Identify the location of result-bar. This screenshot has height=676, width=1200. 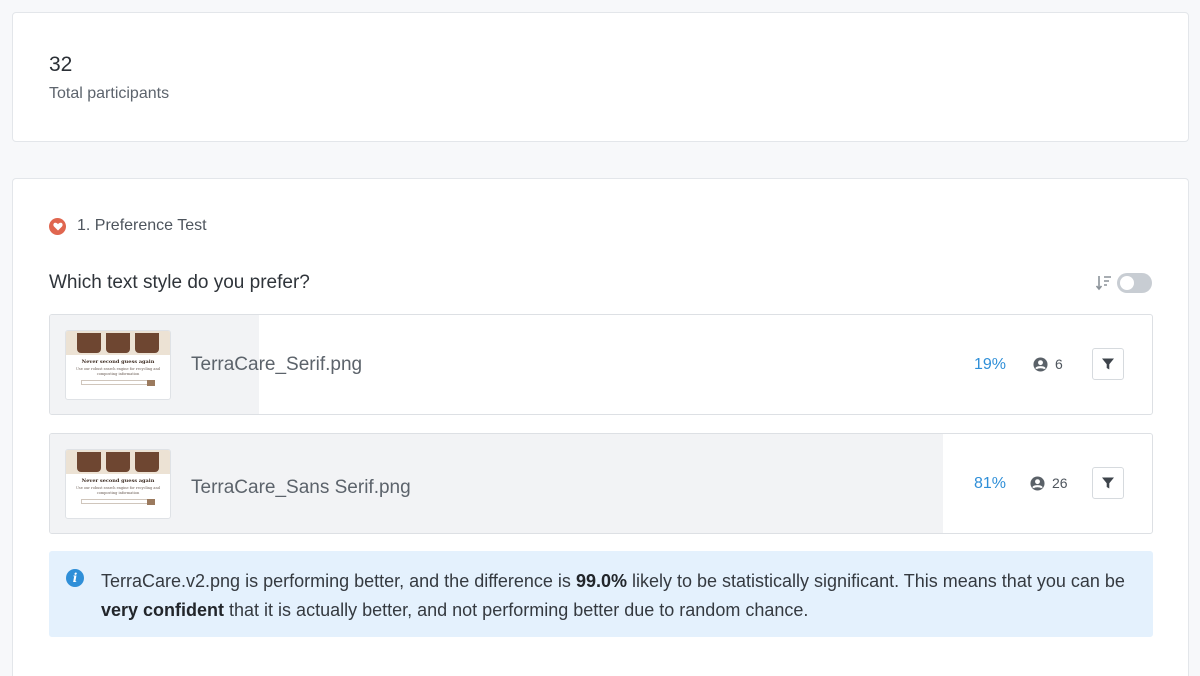
(496, 483).